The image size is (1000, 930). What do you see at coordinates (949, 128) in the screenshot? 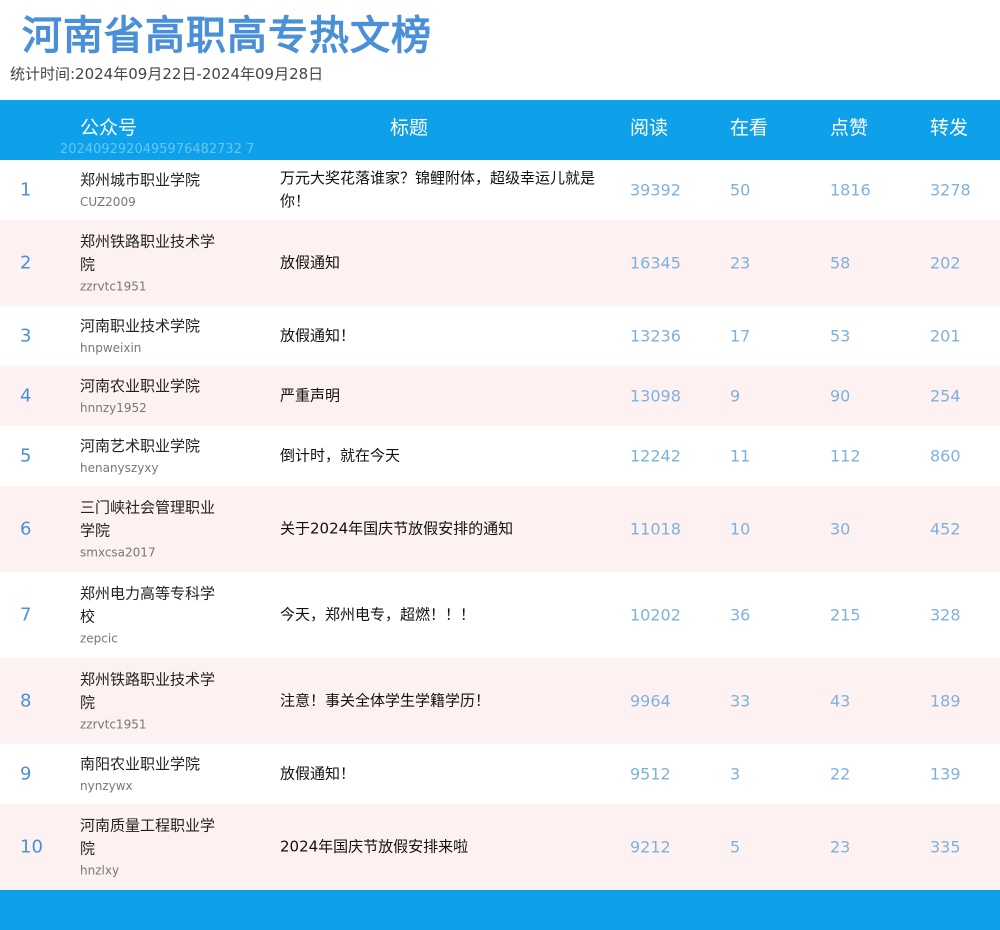
I see `header-share: 转发` at bounding box center [949, 128].